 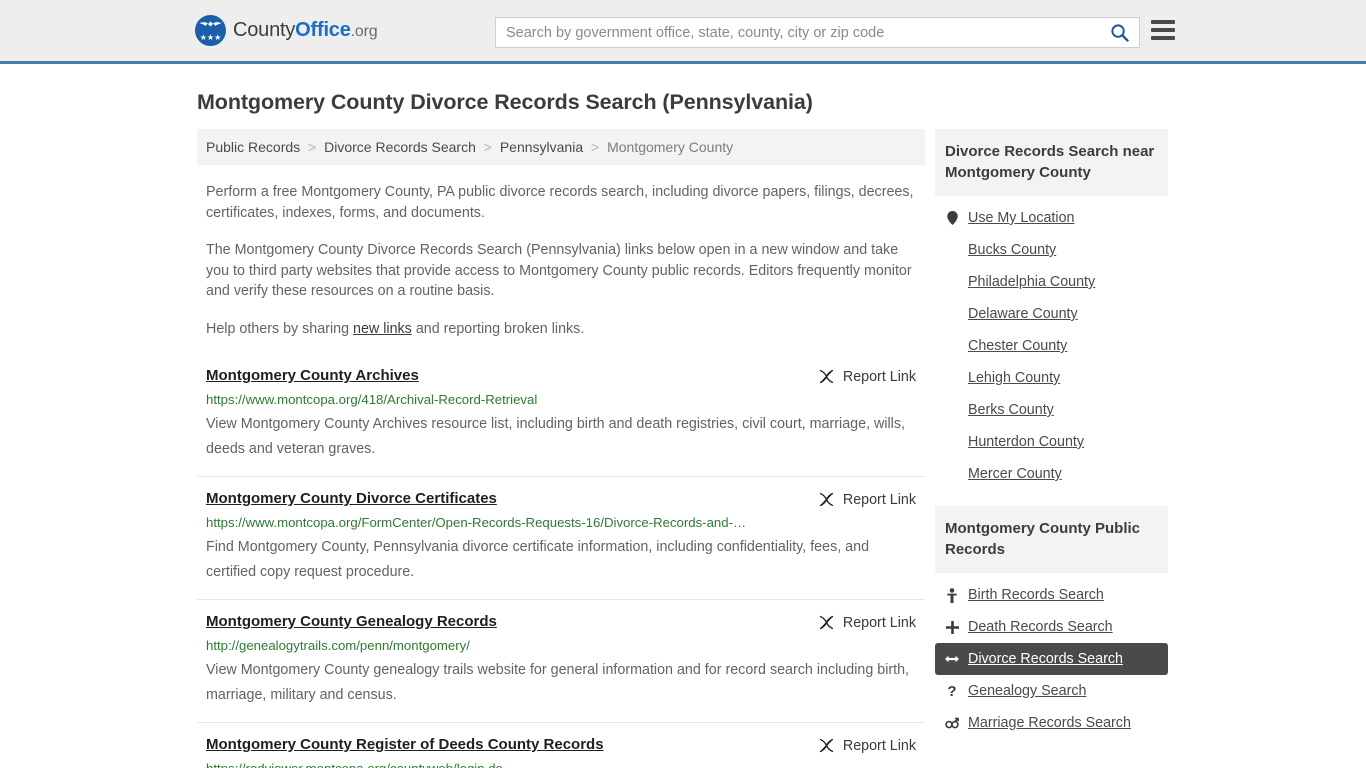 I want to click on sidebar-item-label: Marriage Records Search, so click(x=1049, y=723).